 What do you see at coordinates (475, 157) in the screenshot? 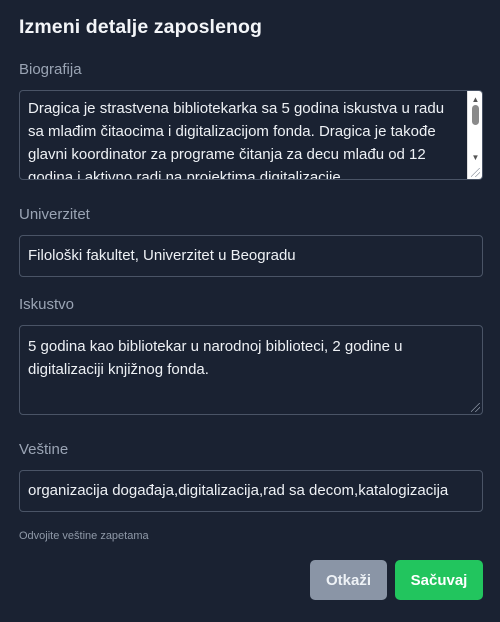
I see `scroll-down-arrow-icon: ▼` at bounding box center [475, 157].